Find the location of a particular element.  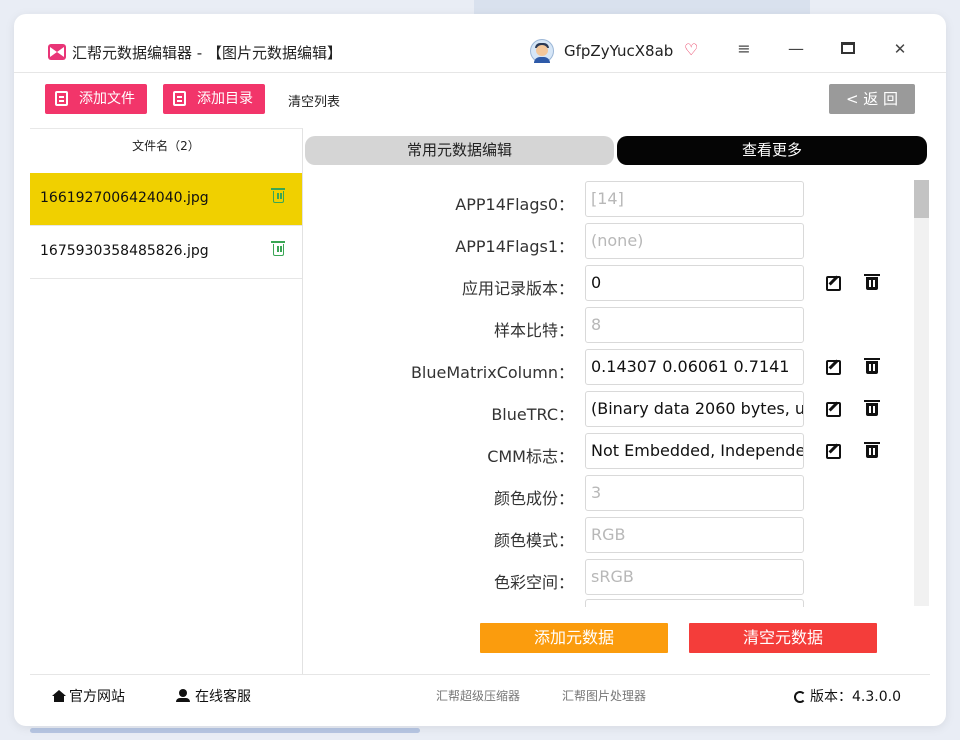

metadata-row: 色彩空间： sRGB is located at coordinates (614, 578).